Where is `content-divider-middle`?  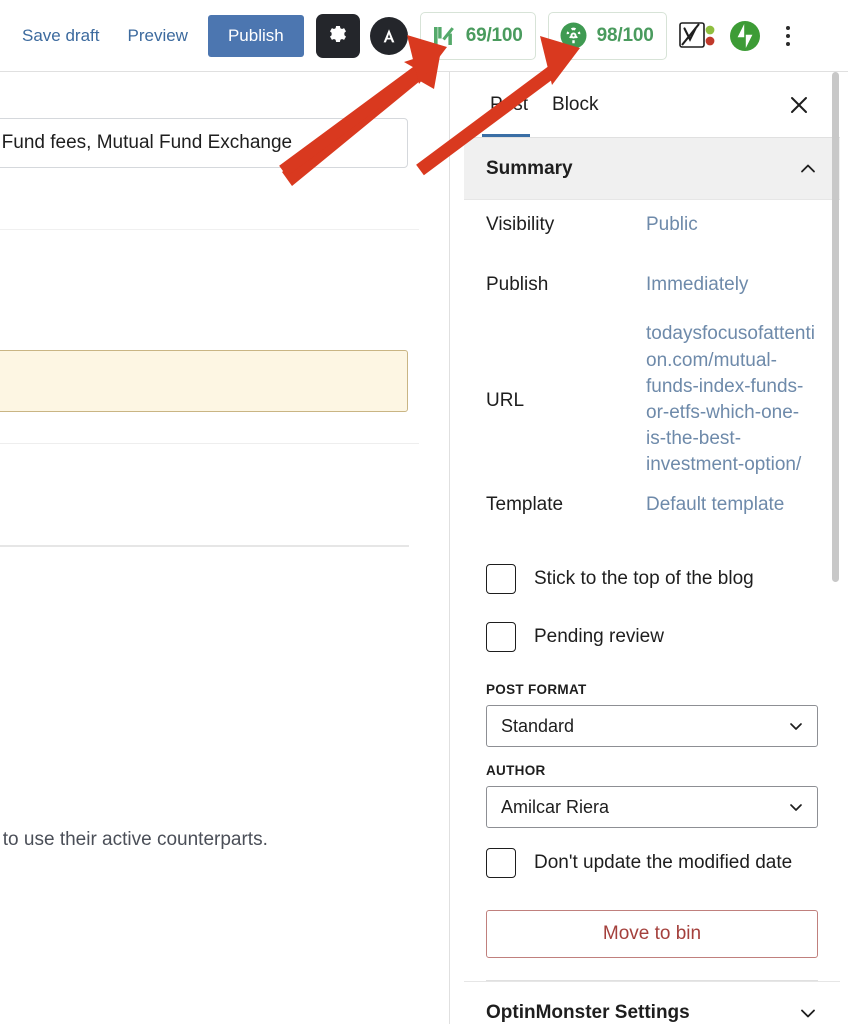
content-divider-middle is located at coordinates (209, 443).